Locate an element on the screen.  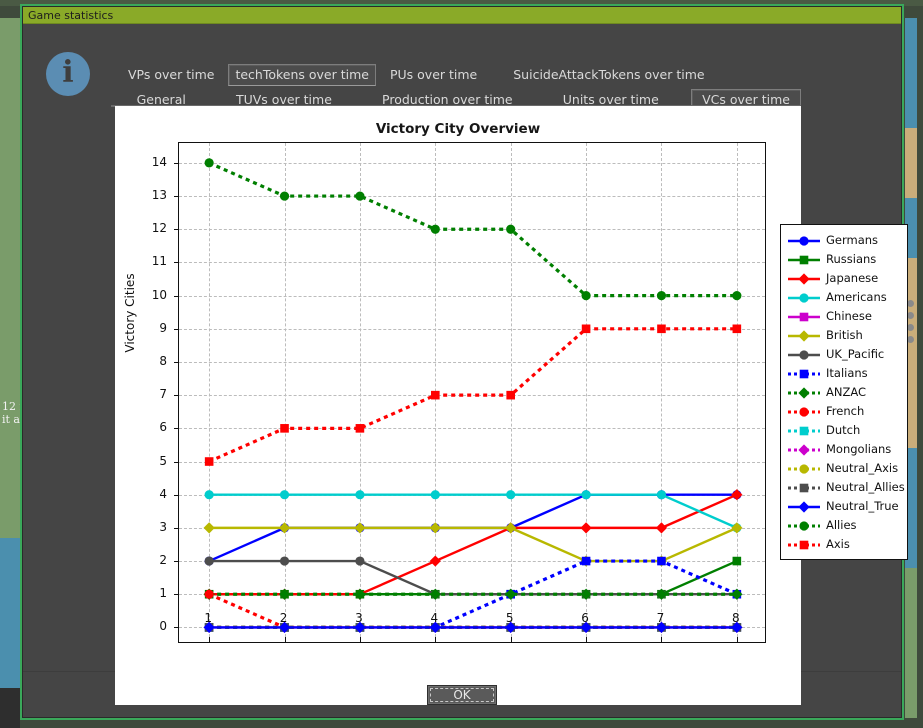
tab-pus-over-time: PUs over time is located at coordinates (433, 75).